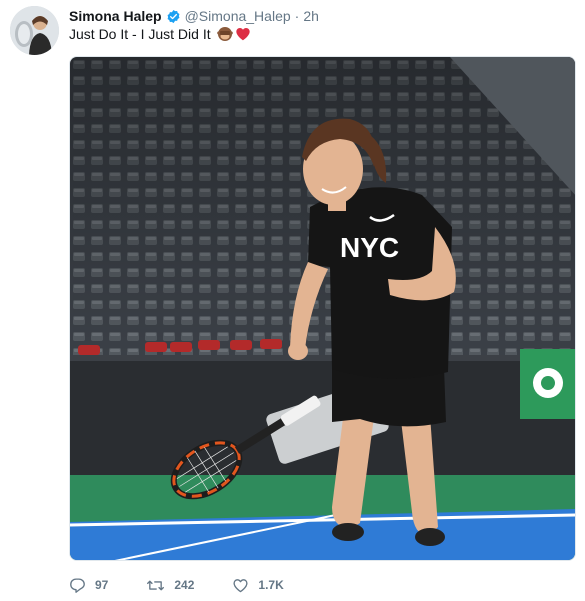 The width and height of the screenshot is (585, 601). What do you see at coordinates (224, 34) in the screenshot?
I see `see-no-evil-monkey-icon` at bounding box center [224, 34].